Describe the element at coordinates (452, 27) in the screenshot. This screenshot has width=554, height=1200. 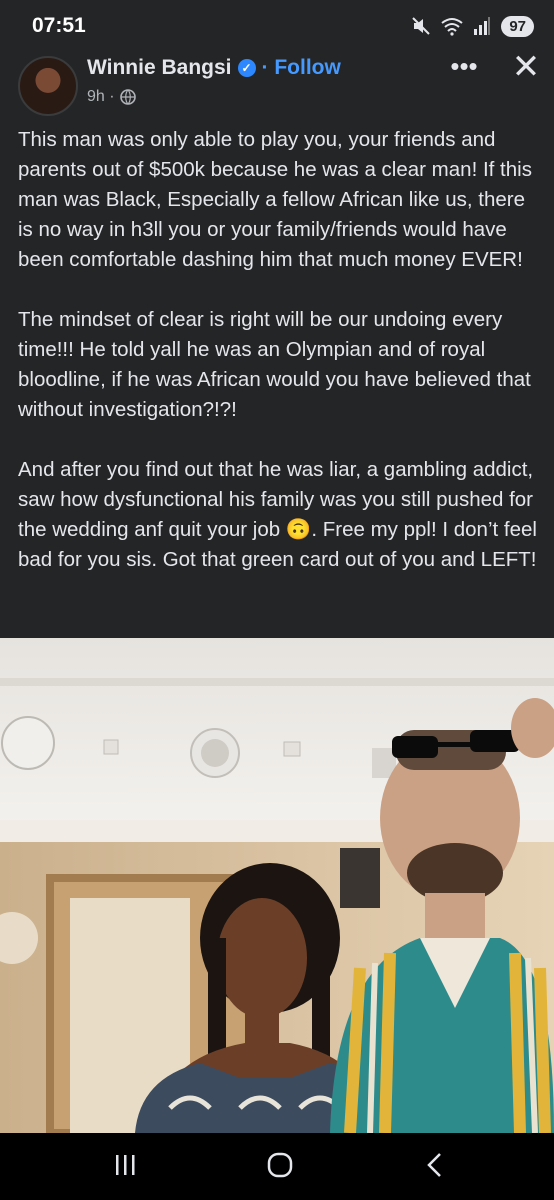
I see `wifi-icon` at that location.